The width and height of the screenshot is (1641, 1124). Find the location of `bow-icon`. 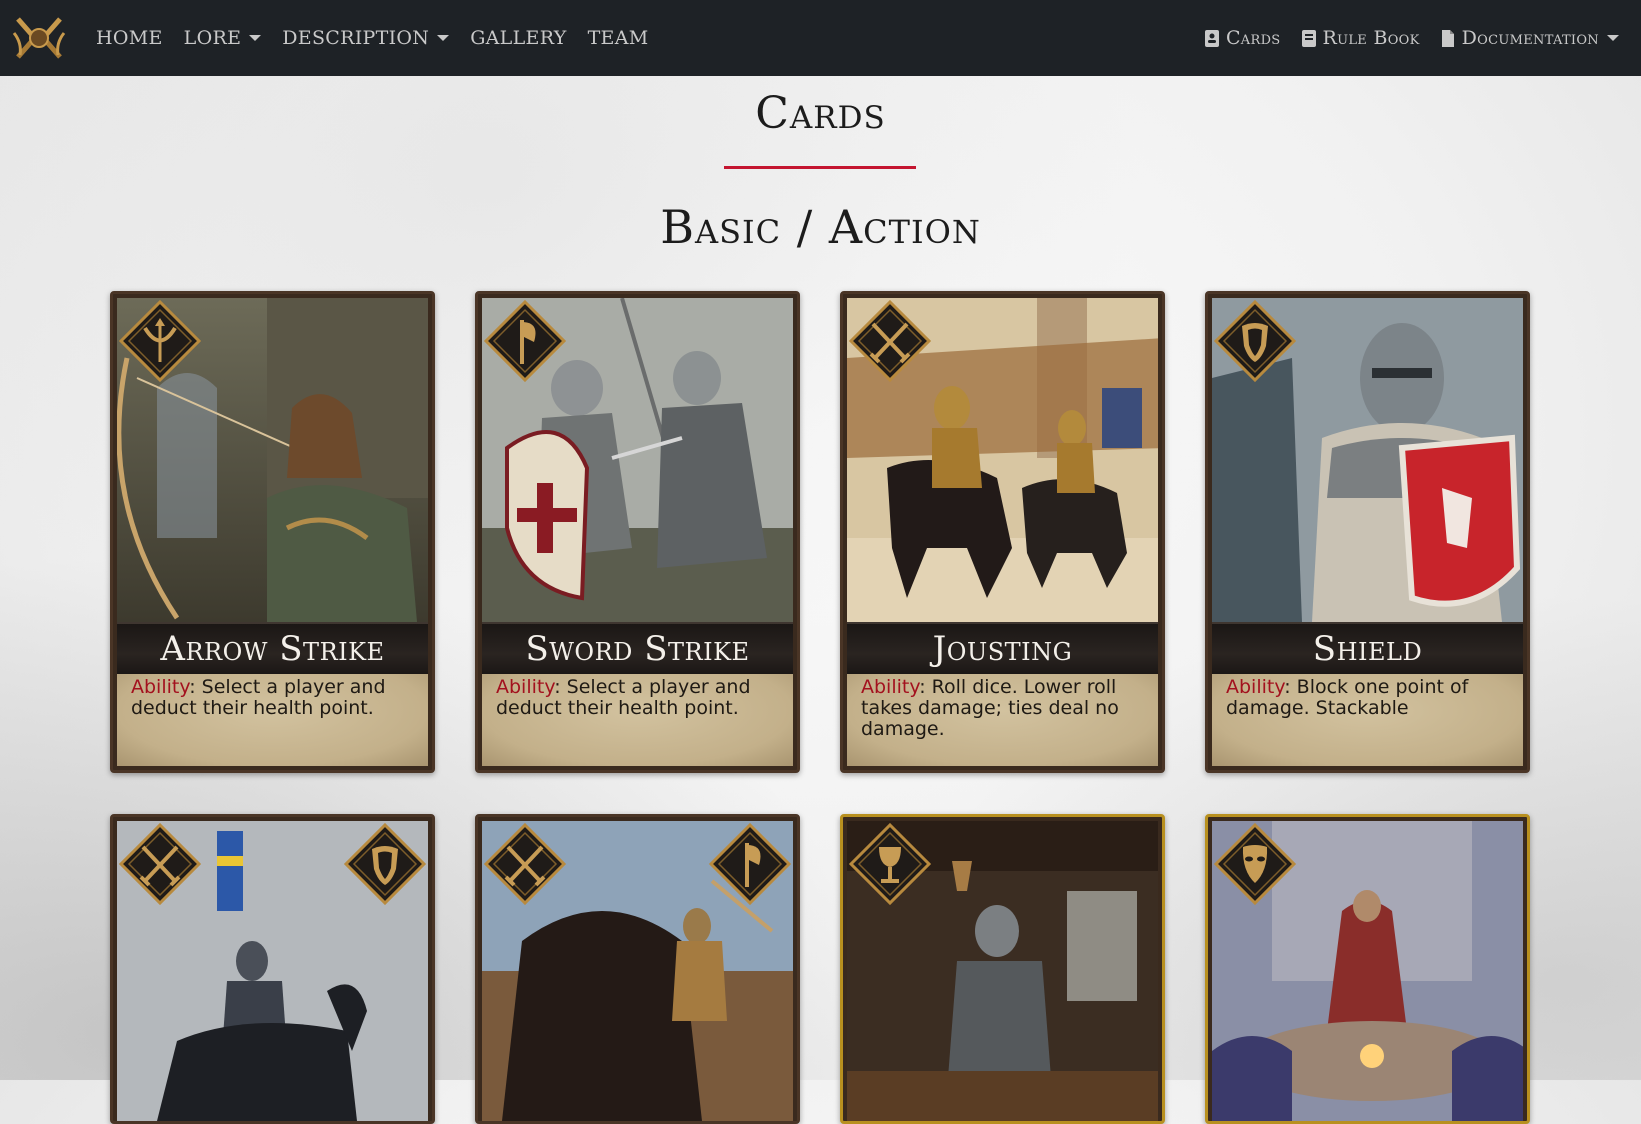

bow-icon is located at coordinates (160, 341).